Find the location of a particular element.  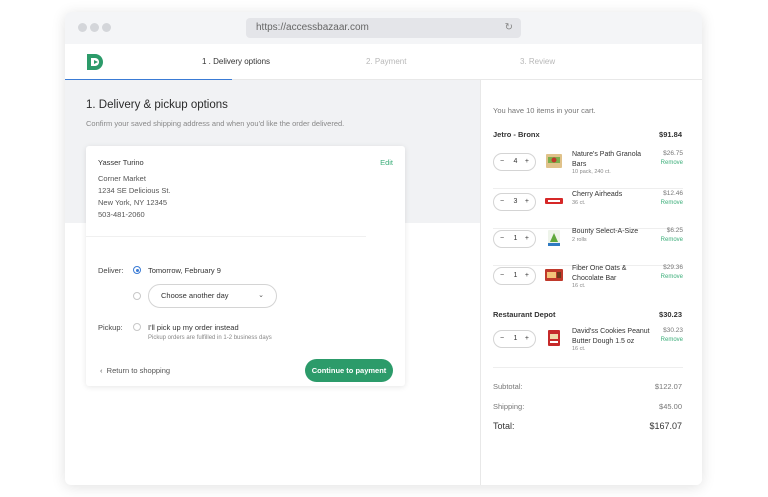

product-price: $12.46 is located at coordinates (673, 193).